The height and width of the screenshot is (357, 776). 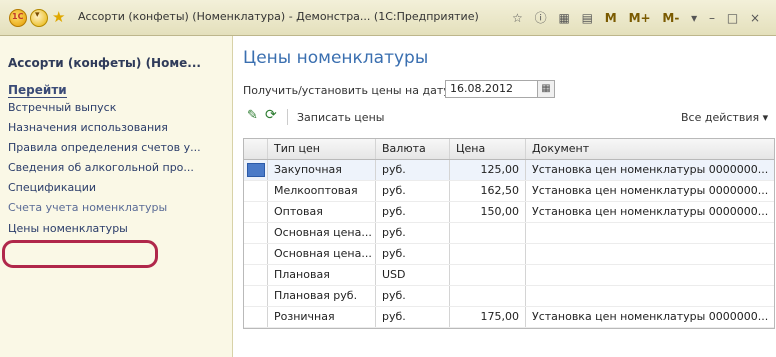 I want to click on cell-price: 175,00, so click(x=488, y=317).